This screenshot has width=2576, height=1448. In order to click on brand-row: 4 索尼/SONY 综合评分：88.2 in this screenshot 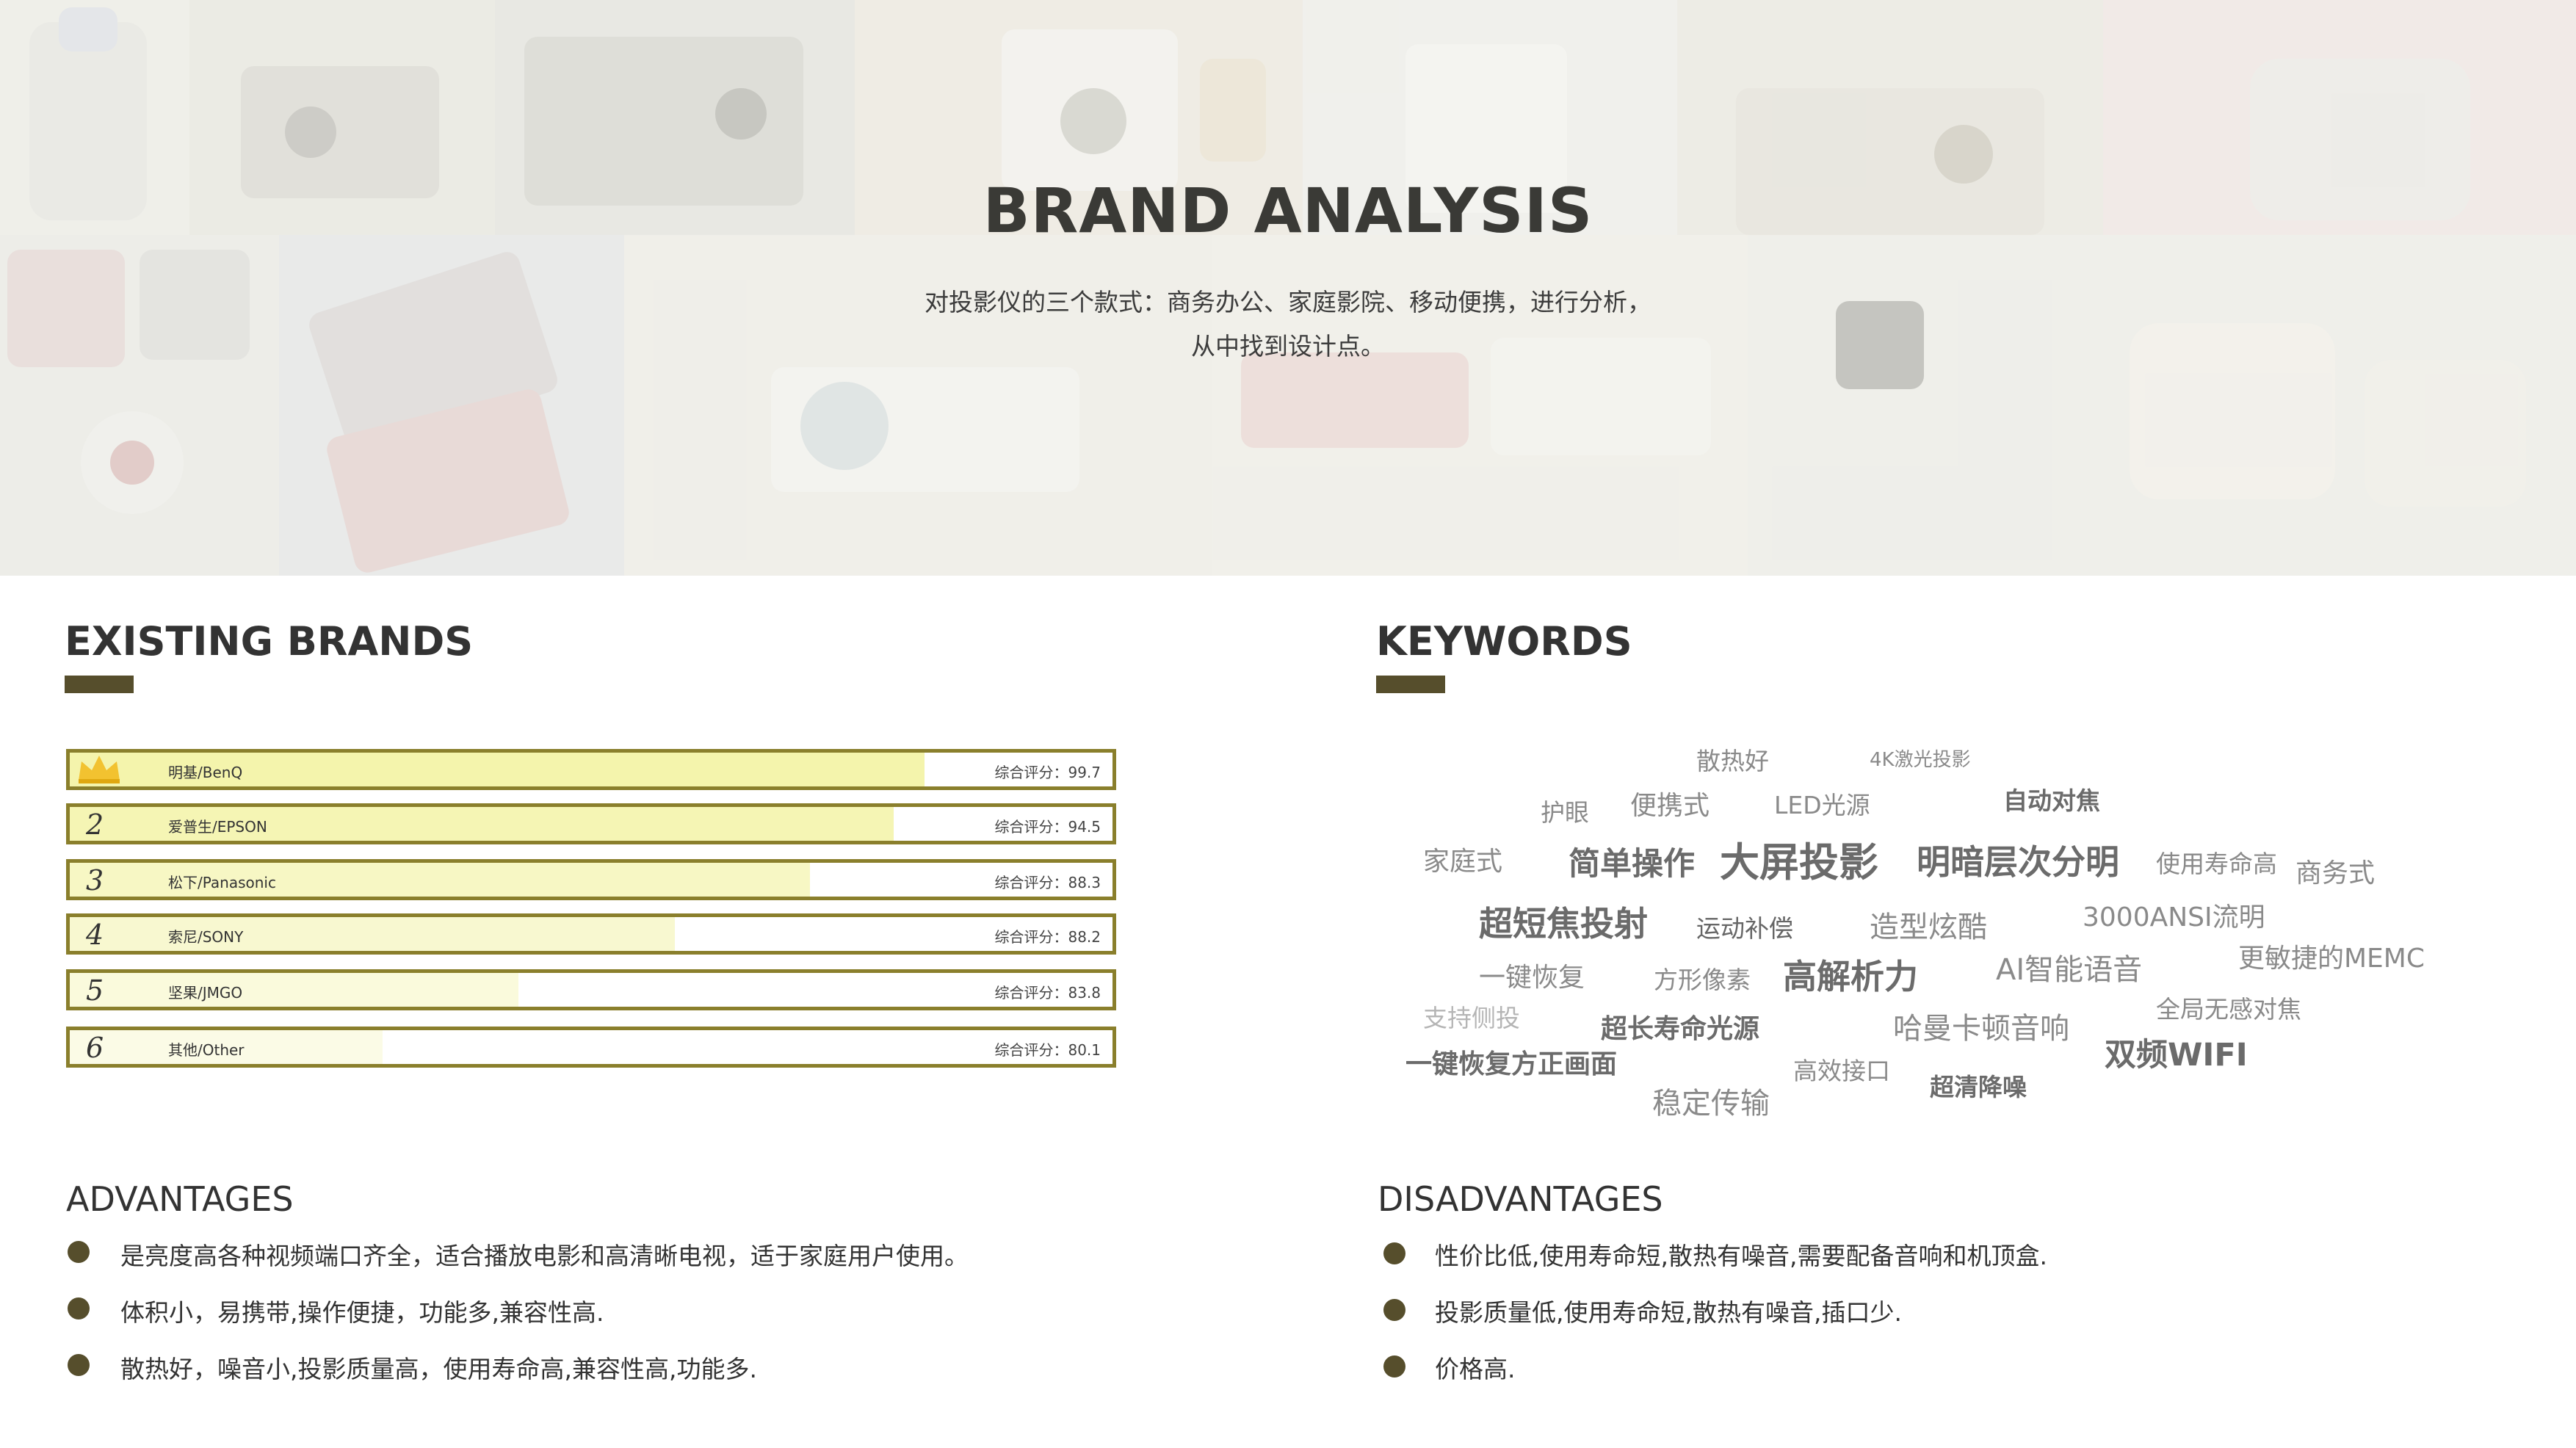, I will do `click(591, 934)`.